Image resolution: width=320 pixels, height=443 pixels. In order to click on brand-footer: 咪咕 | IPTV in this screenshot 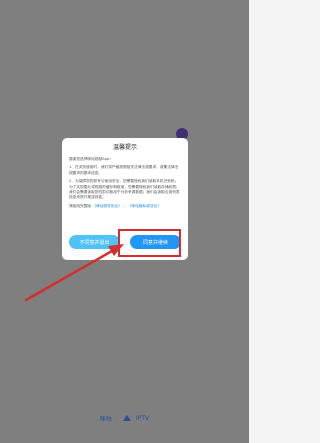, I will do `click(124, 418)`.